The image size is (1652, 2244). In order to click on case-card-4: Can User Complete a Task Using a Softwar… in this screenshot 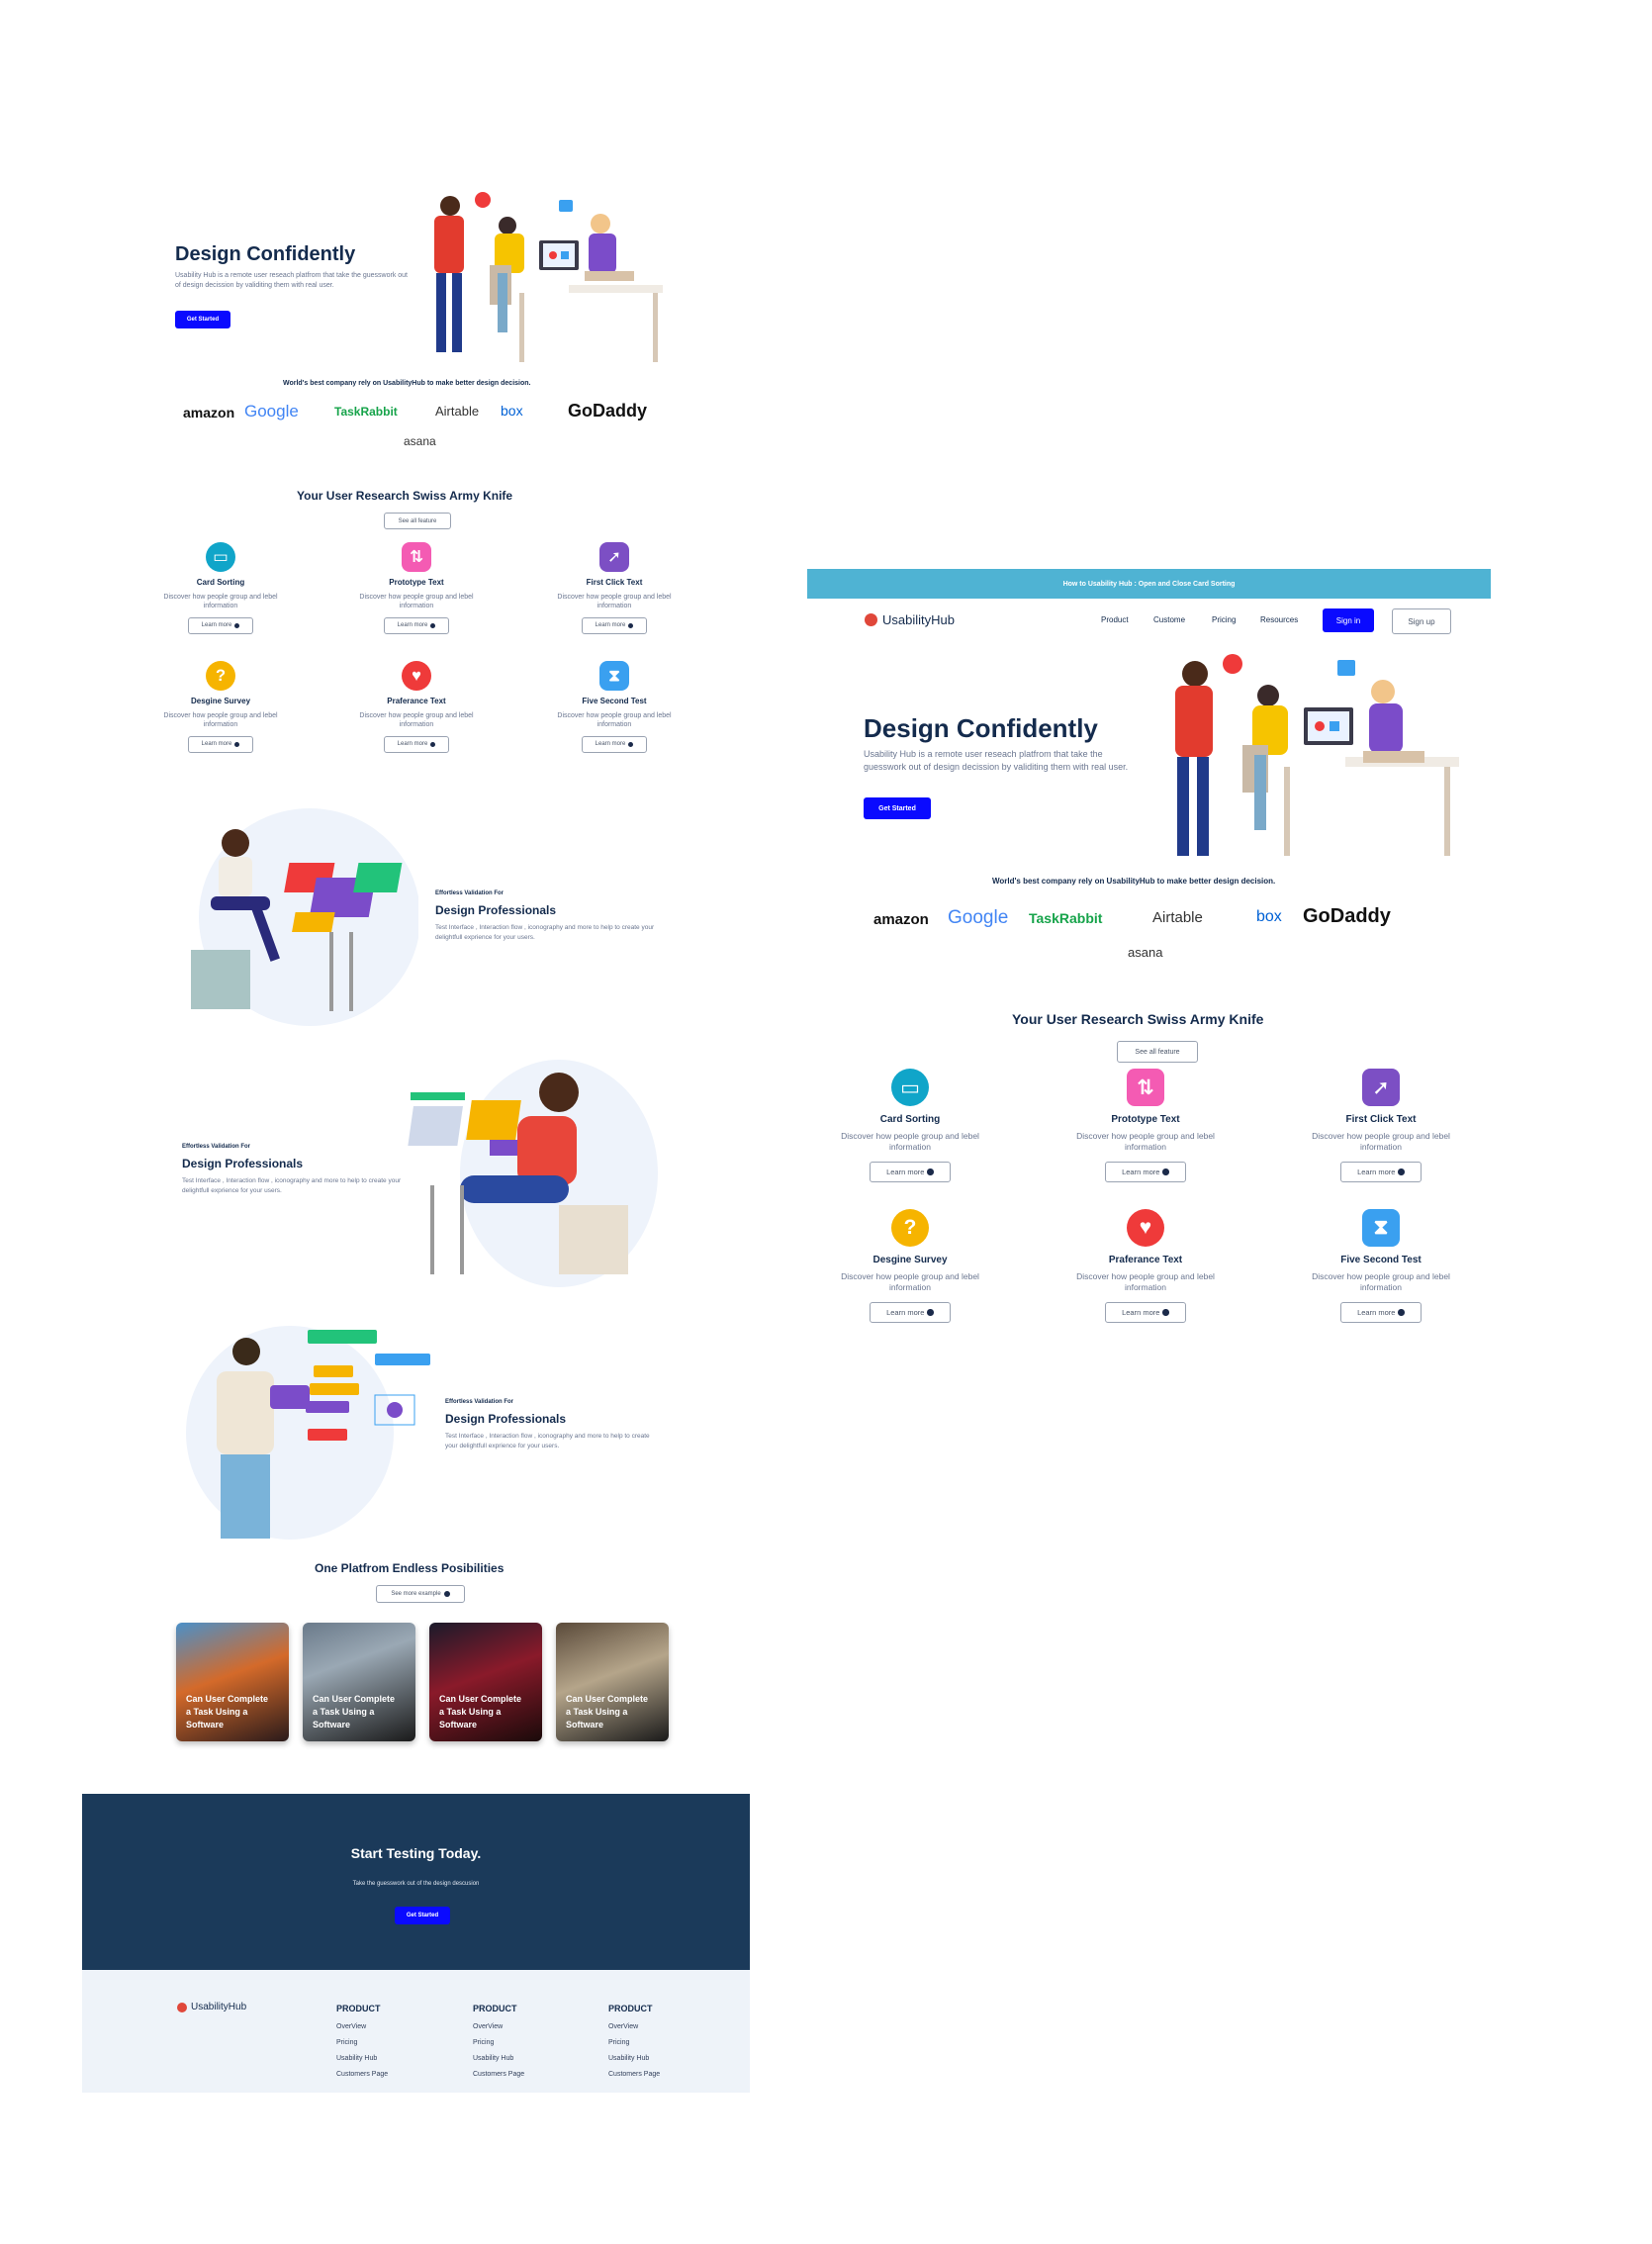, I will do `click(613, 1682)`.